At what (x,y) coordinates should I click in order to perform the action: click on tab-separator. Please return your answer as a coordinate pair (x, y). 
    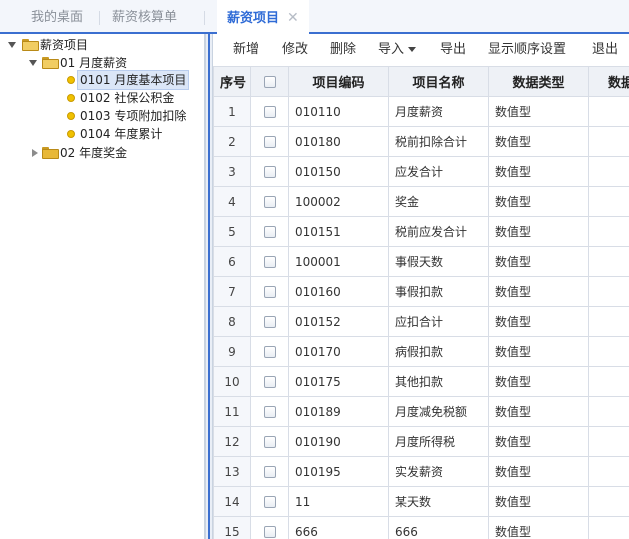
    Looking at the image, I should click on (204, 18).